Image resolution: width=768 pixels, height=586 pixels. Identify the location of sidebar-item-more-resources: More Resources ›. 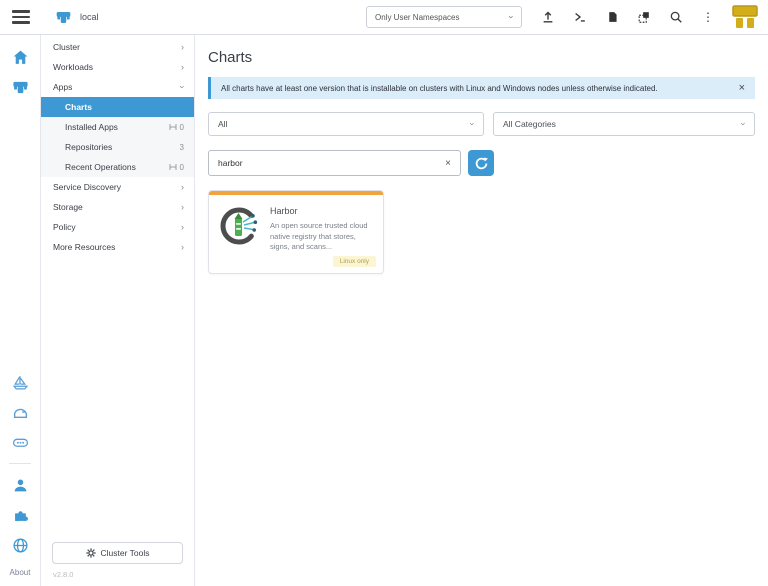
(117, 247).